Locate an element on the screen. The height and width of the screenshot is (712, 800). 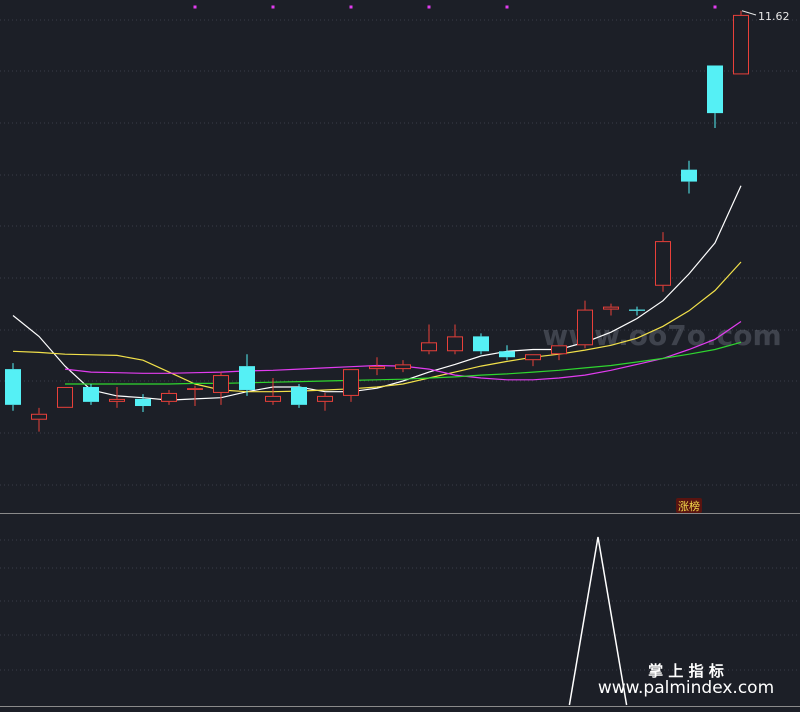
indicator-badge: 涨榜 is located at coordinates (689, 505).